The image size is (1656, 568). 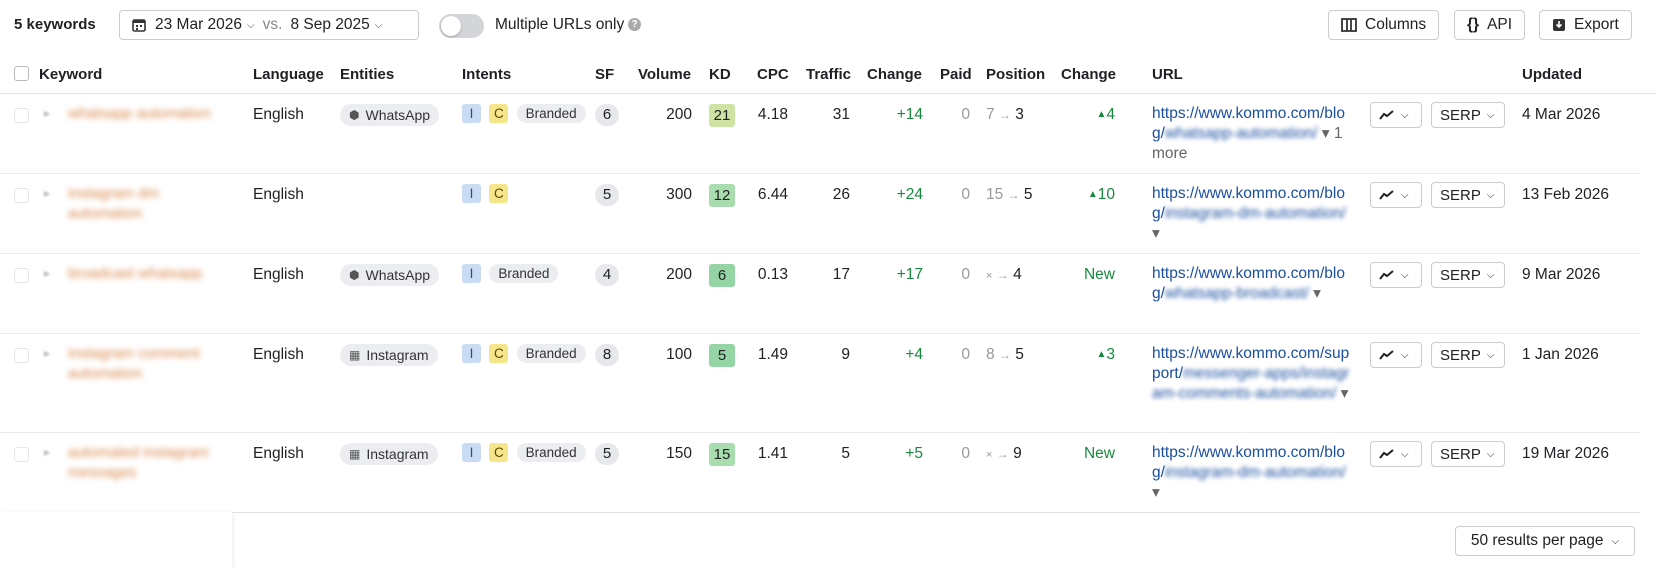 What do you see at coordinates (355, 354) in the screenshot?
I see `instagram-entity-icon: ▦` at bounding box center [355, 354].